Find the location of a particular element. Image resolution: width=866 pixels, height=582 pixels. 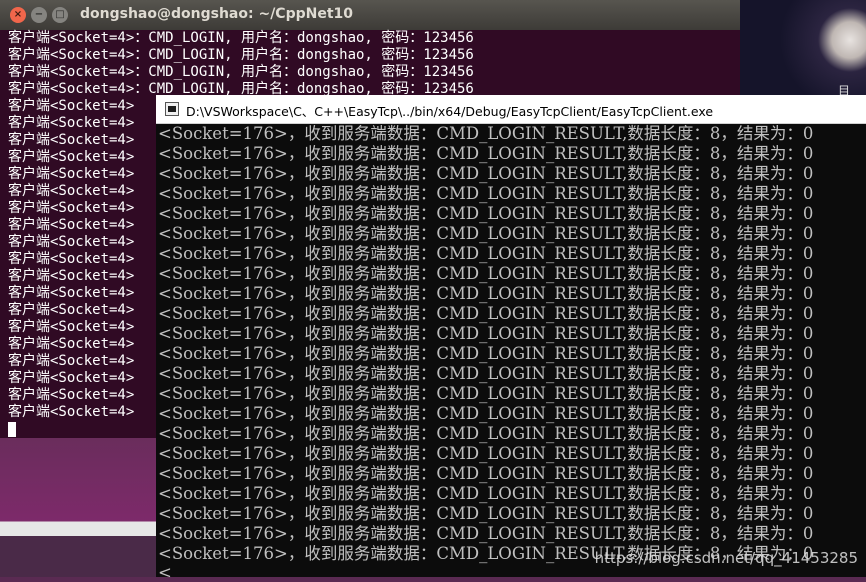

desktop-panel-lower is located at coordinates (78, 556).